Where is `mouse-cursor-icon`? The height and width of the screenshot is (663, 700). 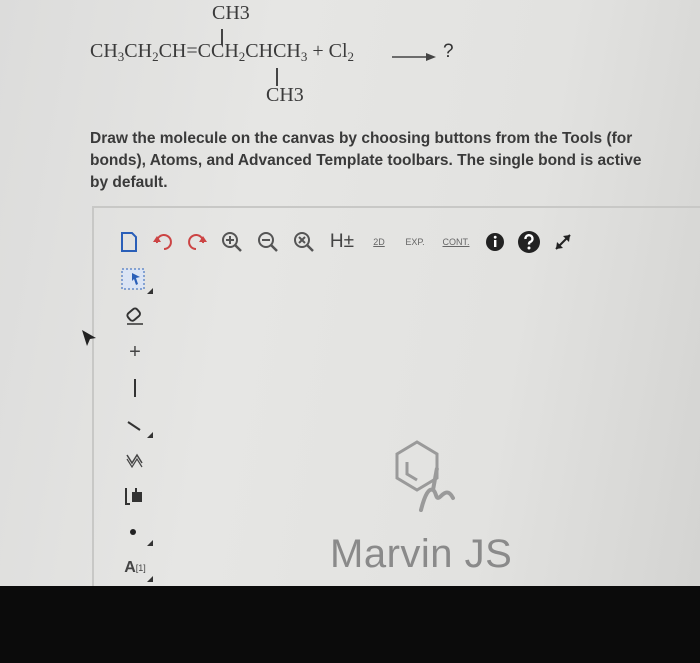
mouse-cursor-icon is located at coordinates (89, 338).